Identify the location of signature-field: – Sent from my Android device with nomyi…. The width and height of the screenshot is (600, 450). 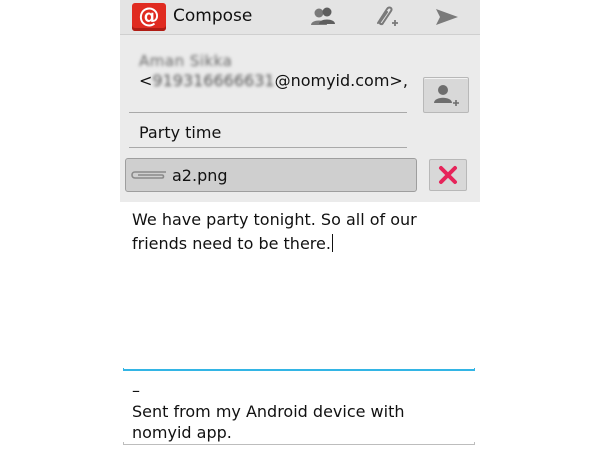
(300, 411).